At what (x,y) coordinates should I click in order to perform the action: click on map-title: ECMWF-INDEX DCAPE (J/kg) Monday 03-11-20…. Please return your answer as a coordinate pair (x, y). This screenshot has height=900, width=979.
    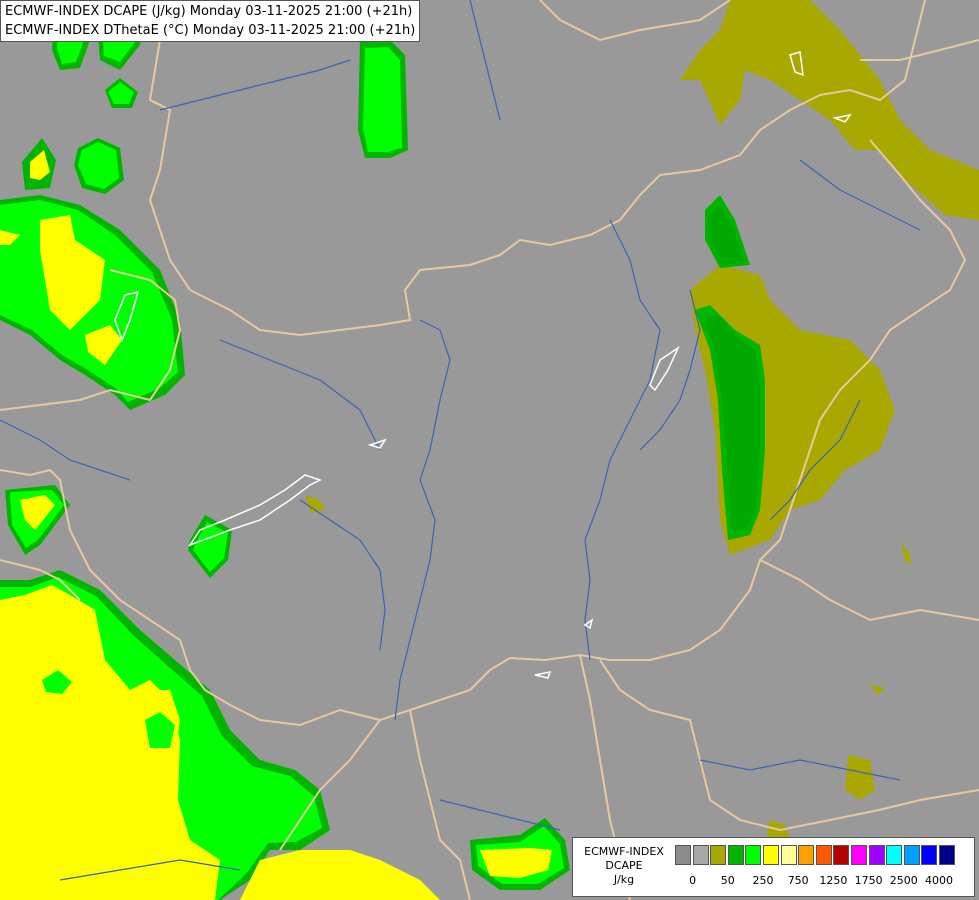
    Looking at the image, I should click on (210, 21).